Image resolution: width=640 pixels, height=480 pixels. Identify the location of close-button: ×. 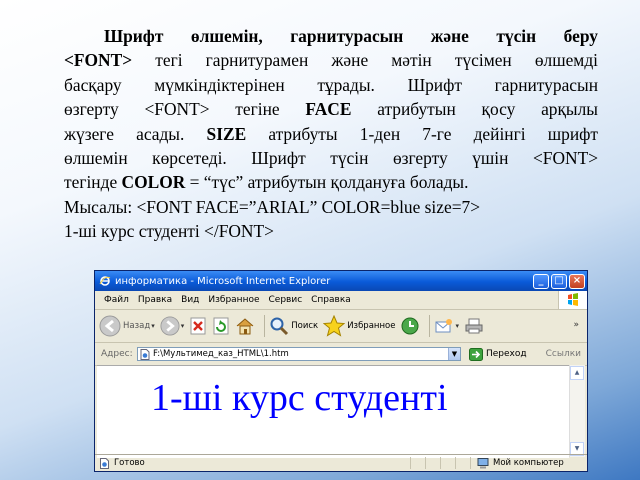
(577, 281).